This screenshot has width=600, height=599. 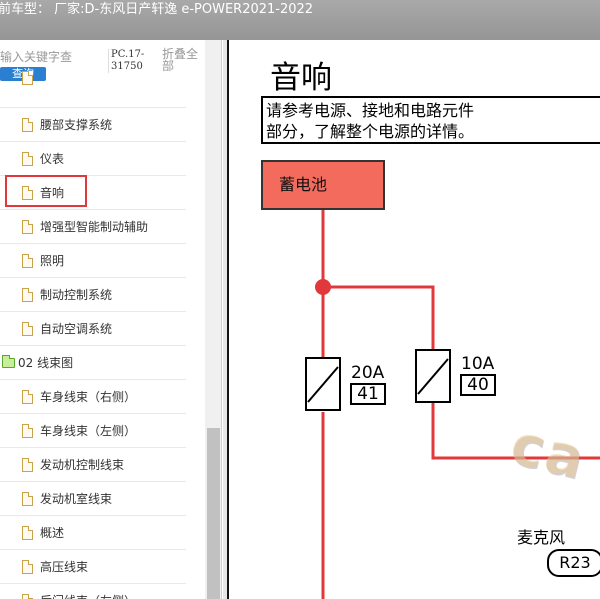 What do you see at coordinates (93, 261) in the screenshot?
I see `tree-item: 照明` at bounding box center [93, 261].